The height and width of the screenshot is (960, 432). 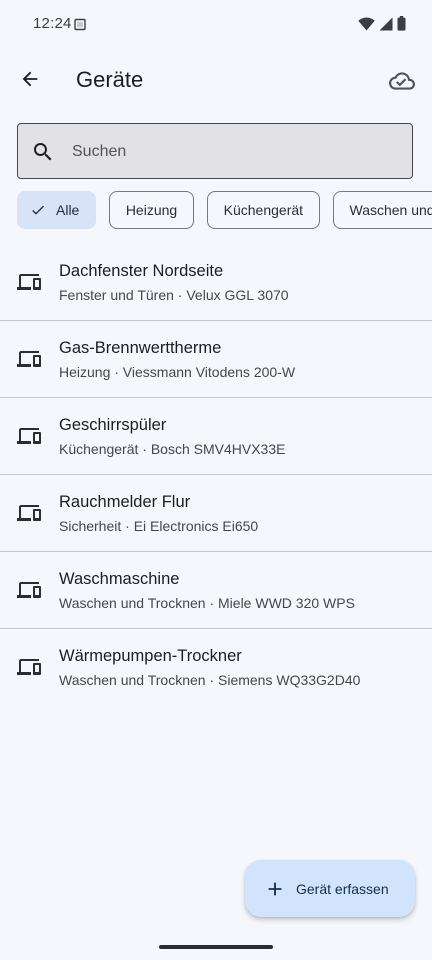 I want to click on check-icon, so click(x=38, y=210).